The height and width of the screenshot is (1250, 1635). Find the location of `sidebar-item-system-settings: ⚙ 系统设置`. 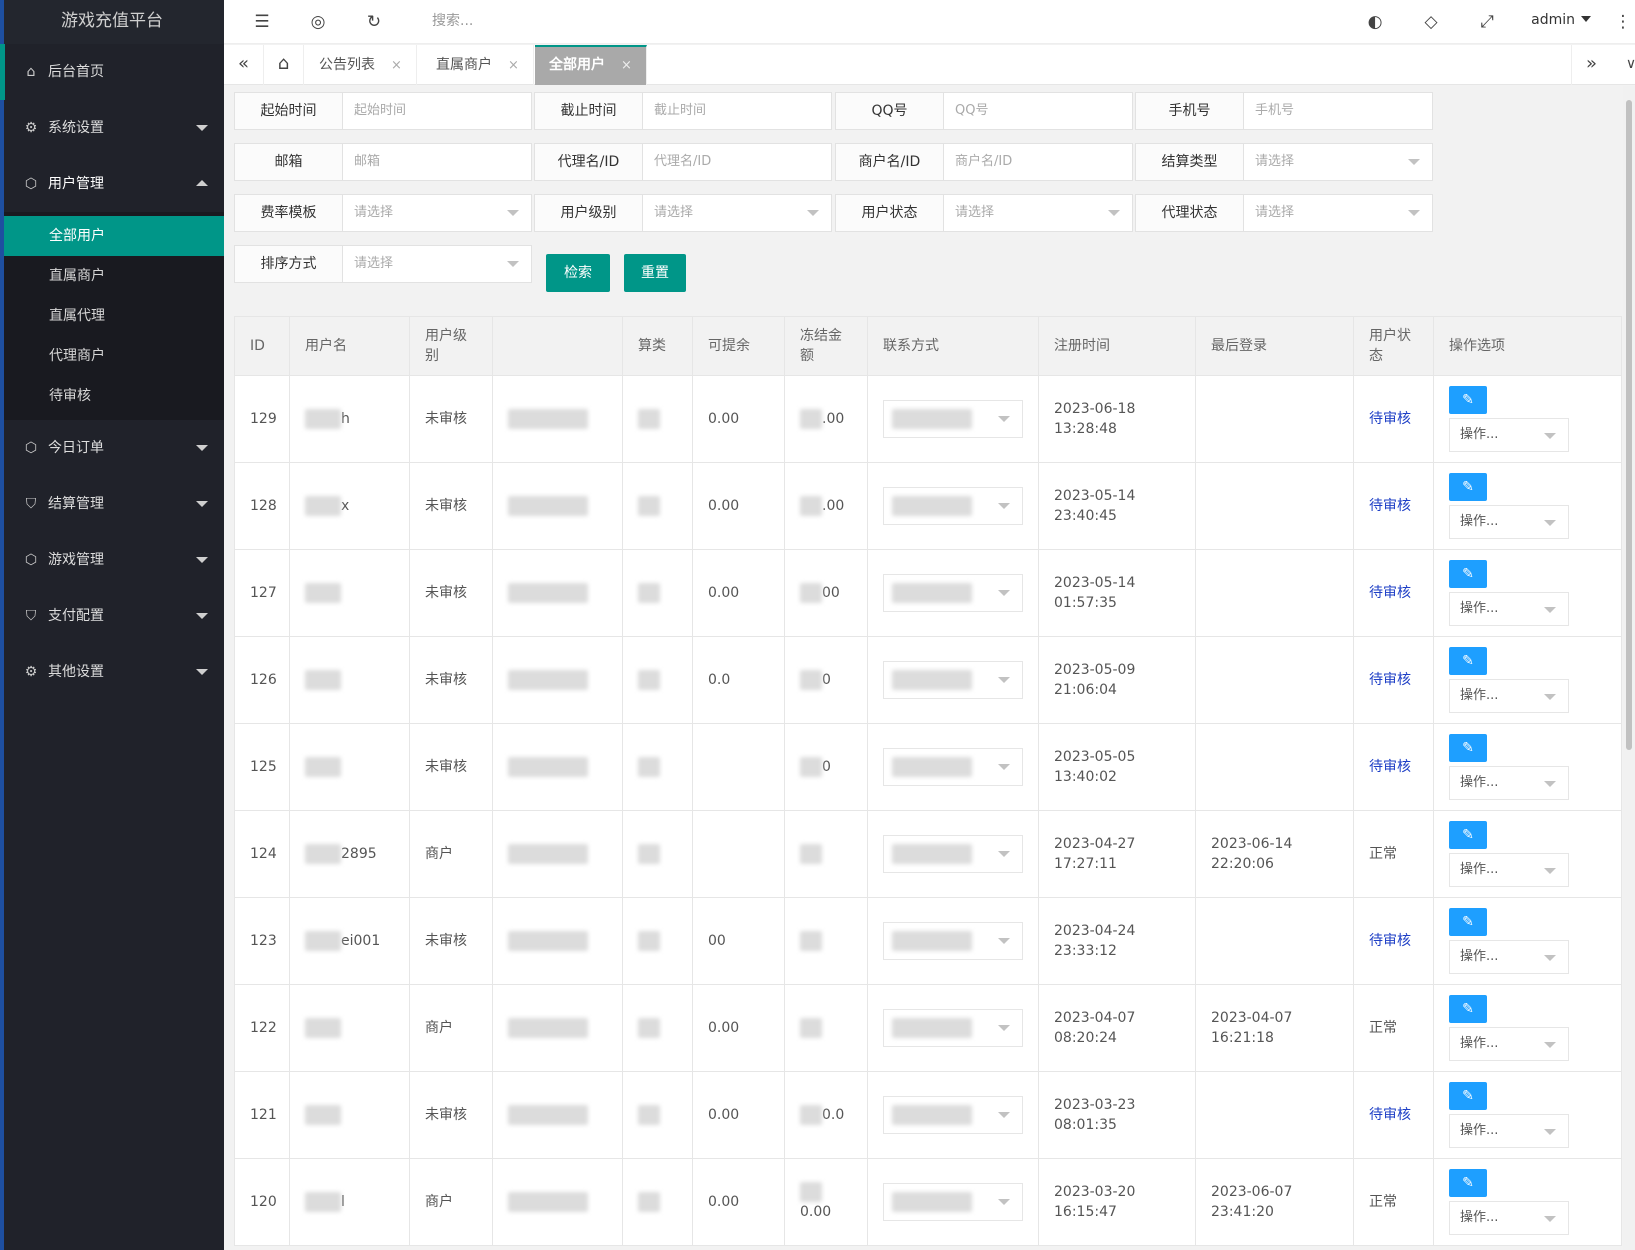

sidebar-item-system-settings: ⚙ 系统设置 is located at coordinates (112, 128).